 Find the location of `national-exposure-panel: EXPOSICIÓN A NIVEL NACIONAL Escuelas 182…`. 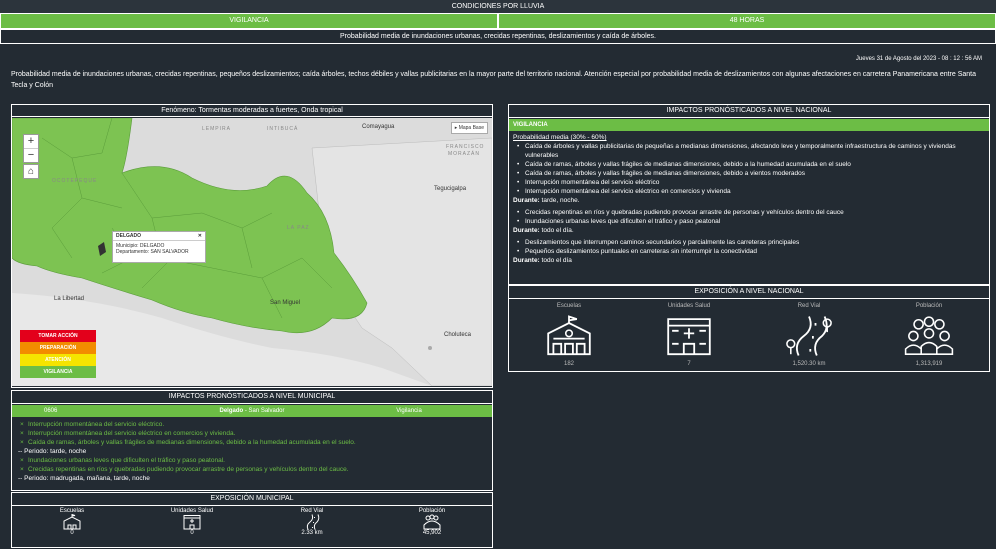

national-exposure-panel: EXPOSICIÓN A NIVEL NACIONAL Escuelas 182… is located at coordinates (749, 328).